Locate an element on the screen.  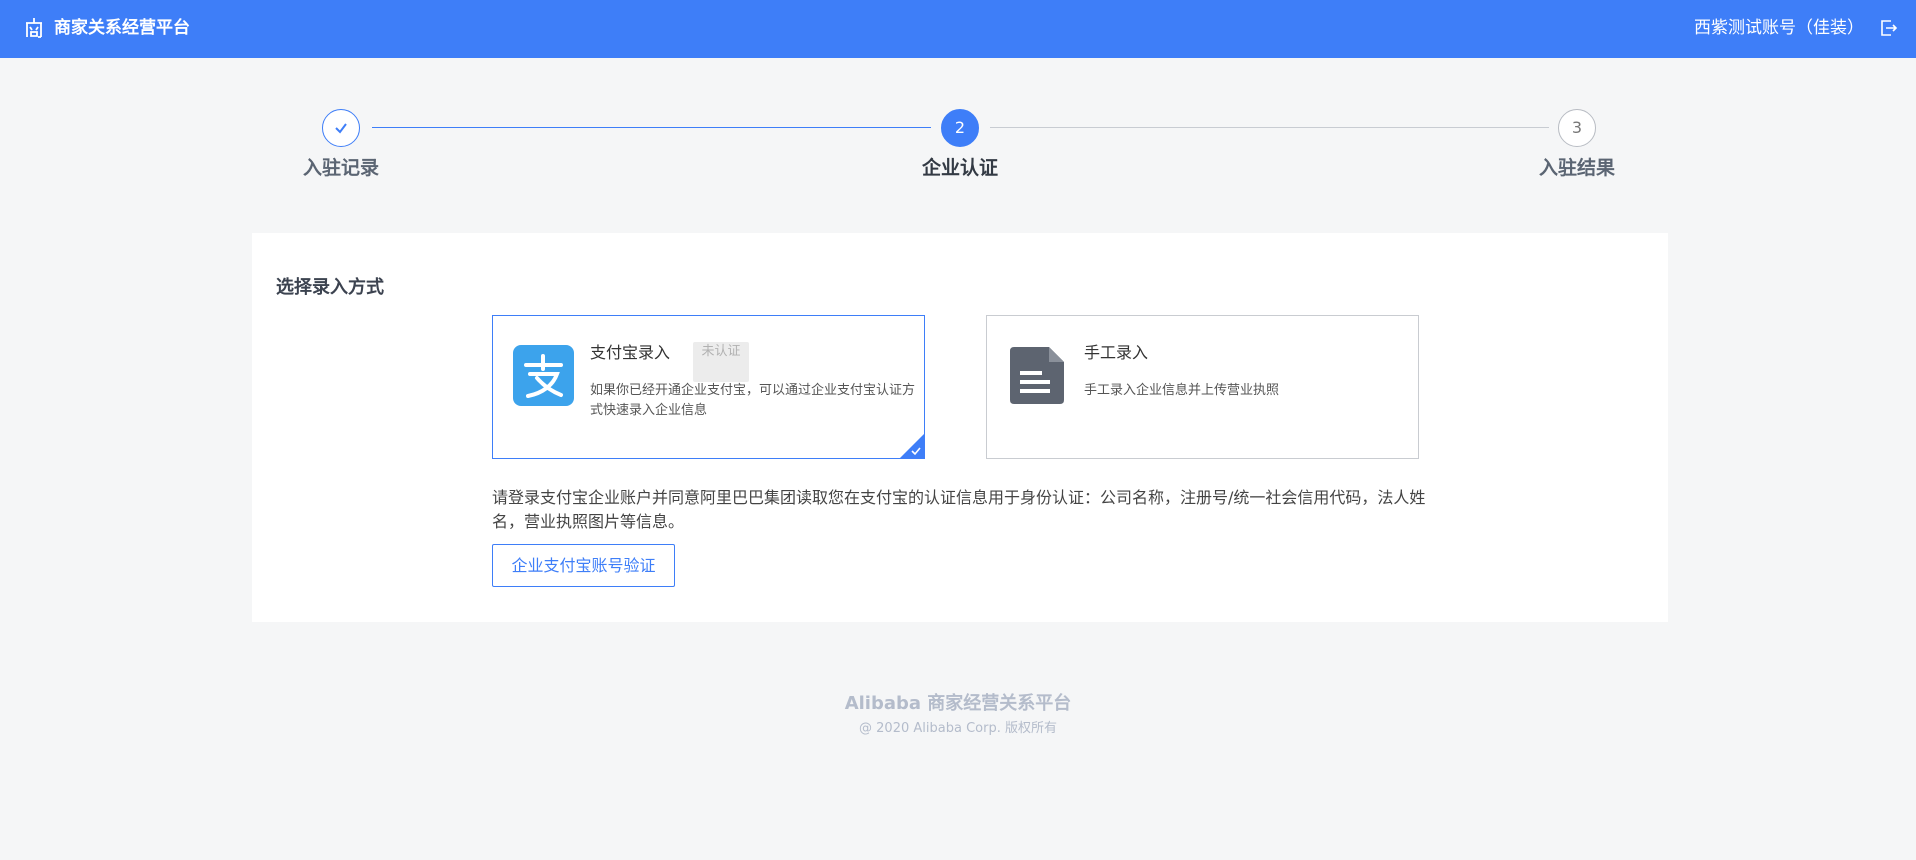
step-1-label: 入驻记录 is located at coordinates (340, 168).